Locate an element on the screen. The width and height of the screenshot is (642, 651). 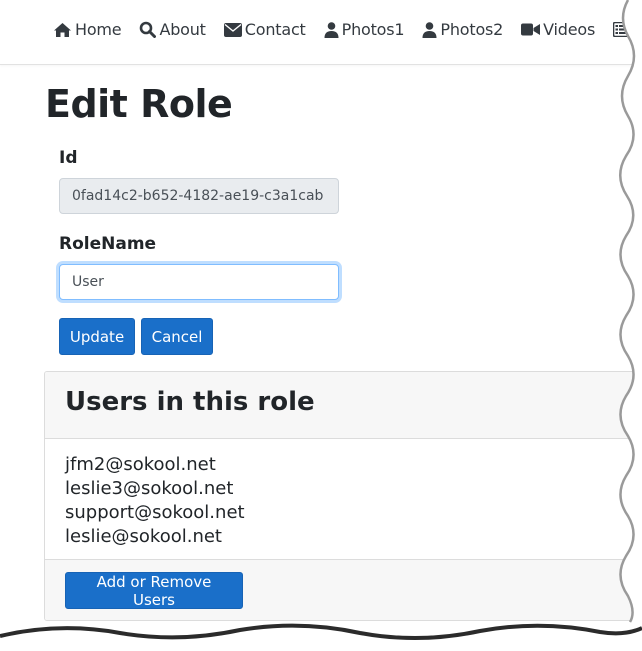
envelope-icon is located at coordinates (232, 29).